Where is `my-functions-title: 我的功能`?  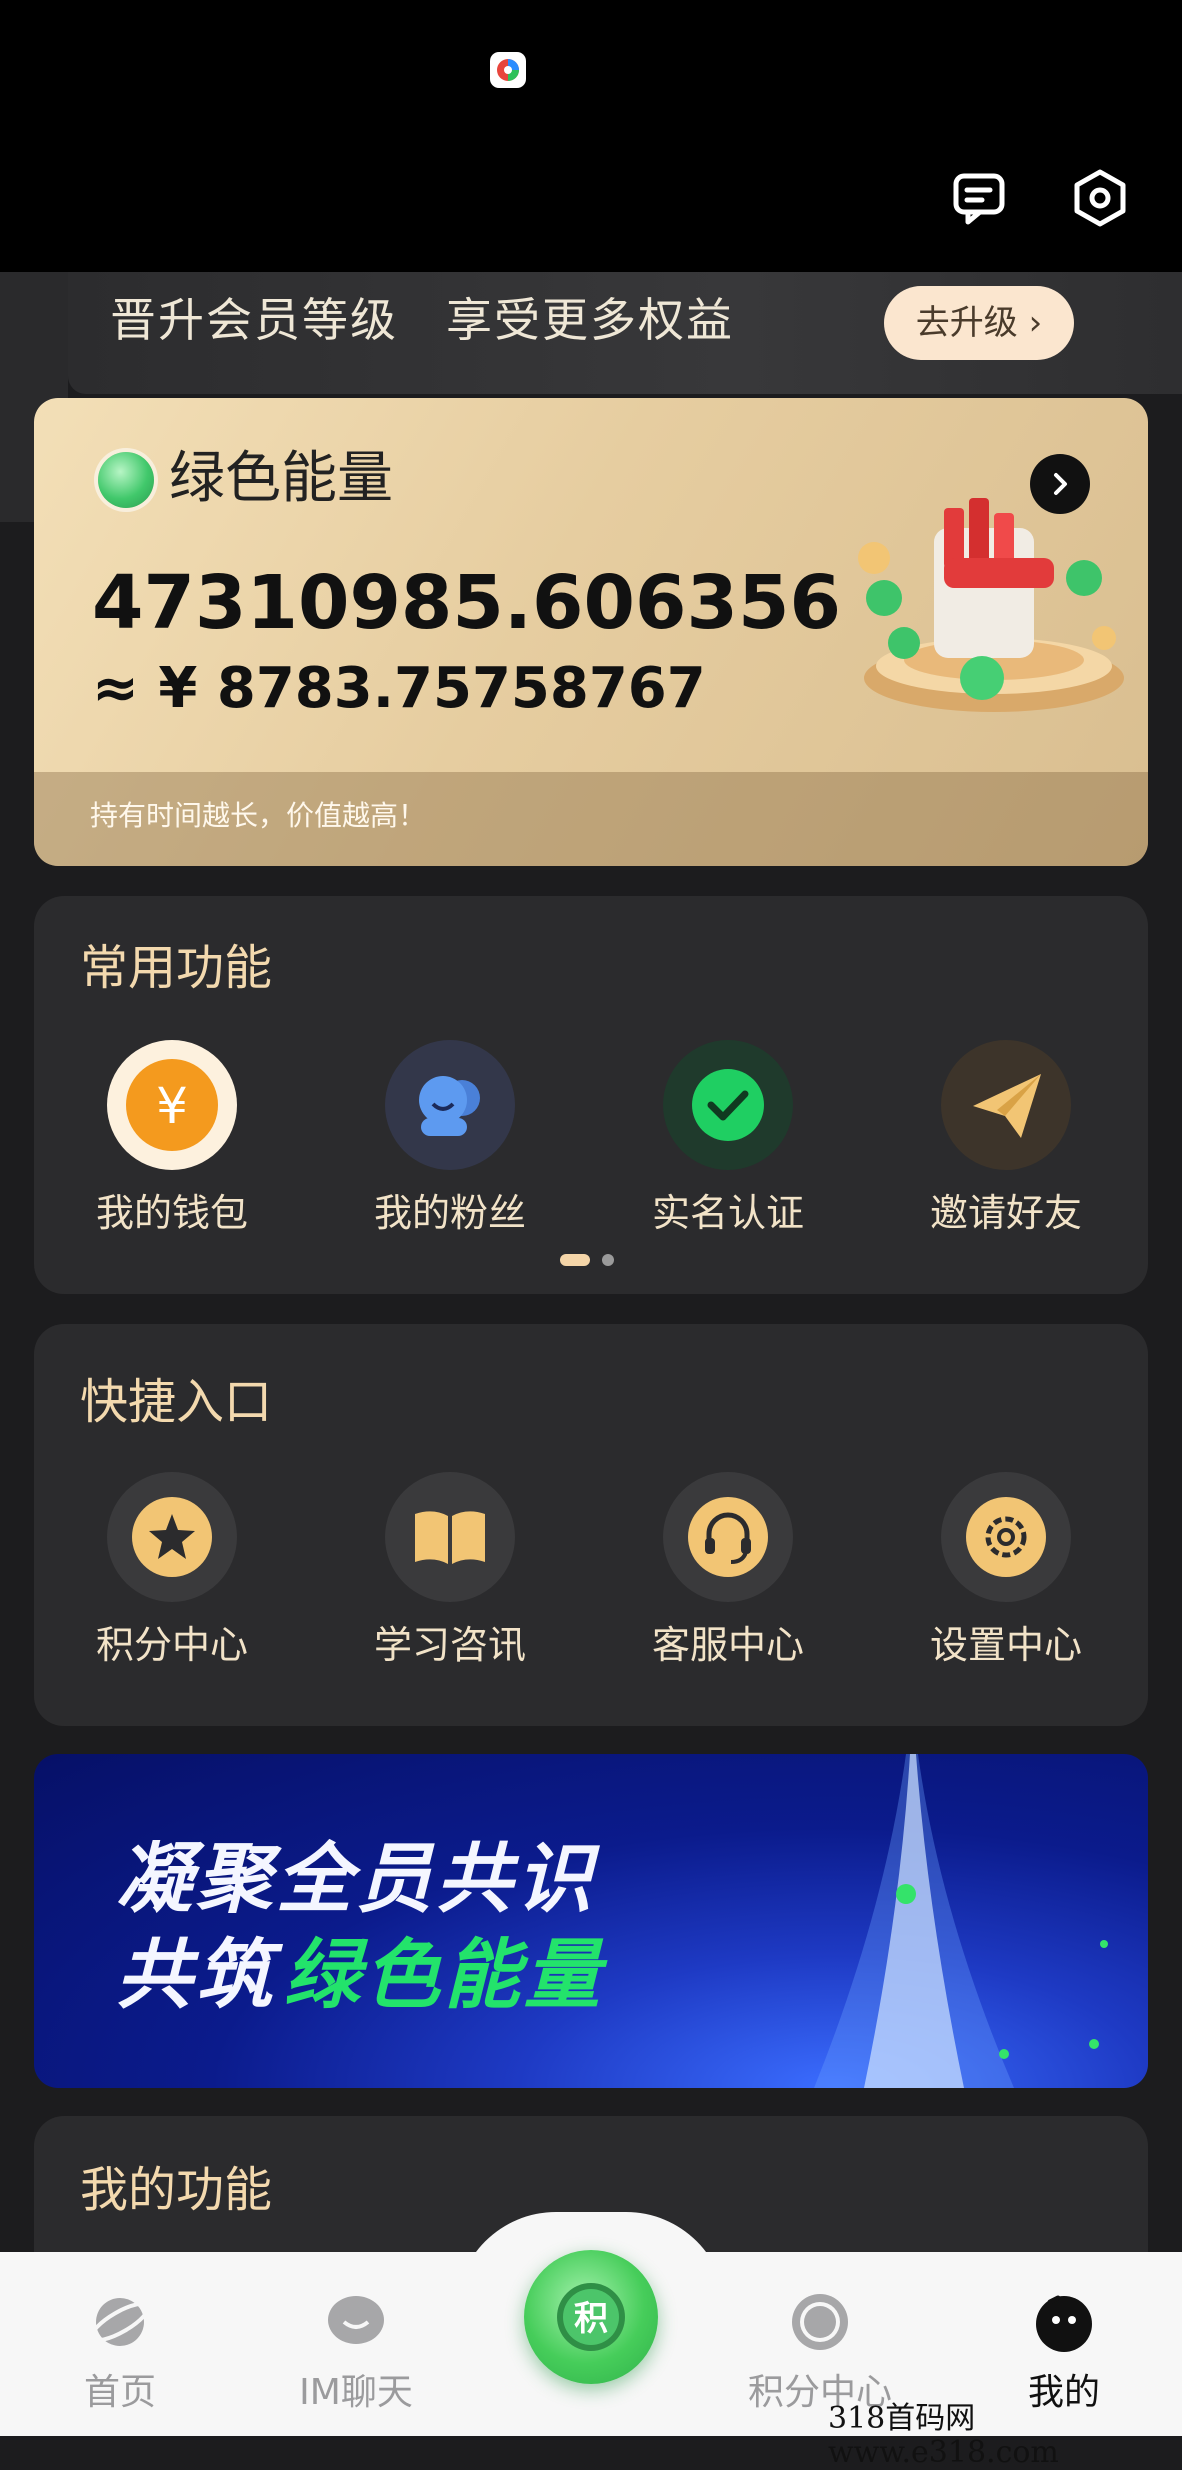
my-functions-title: 我的功能 is located at coordinates (176, 2190).